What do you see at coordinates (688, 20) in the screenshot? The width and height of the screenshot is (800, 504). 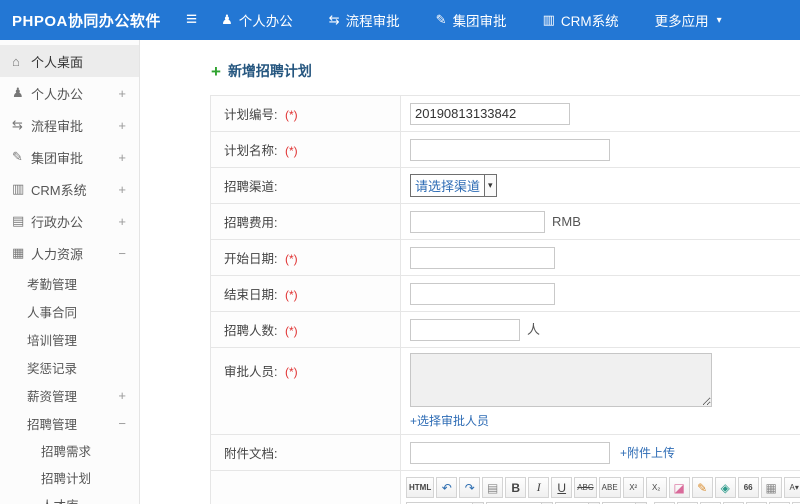 I see `nav-more-apps: 更多应用 ▾` at bounding box center [688, 20].